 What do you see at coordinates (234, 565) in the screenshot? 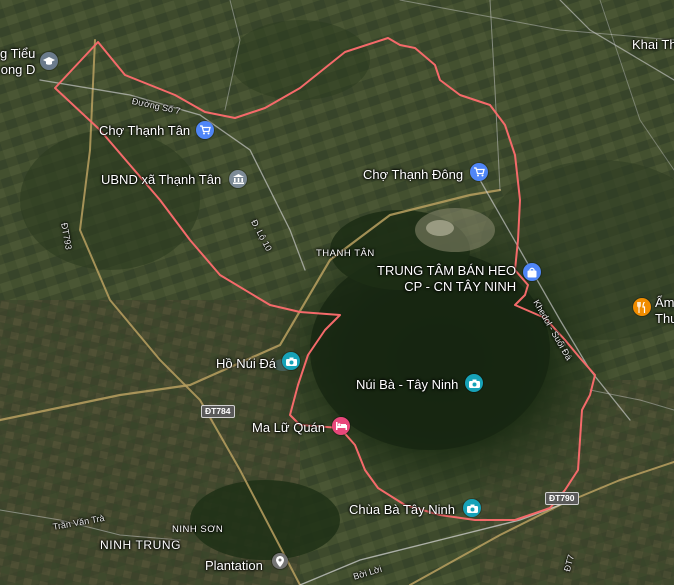
I see `poi-label-plantation: Plantation` at bounding box center [234, 565].